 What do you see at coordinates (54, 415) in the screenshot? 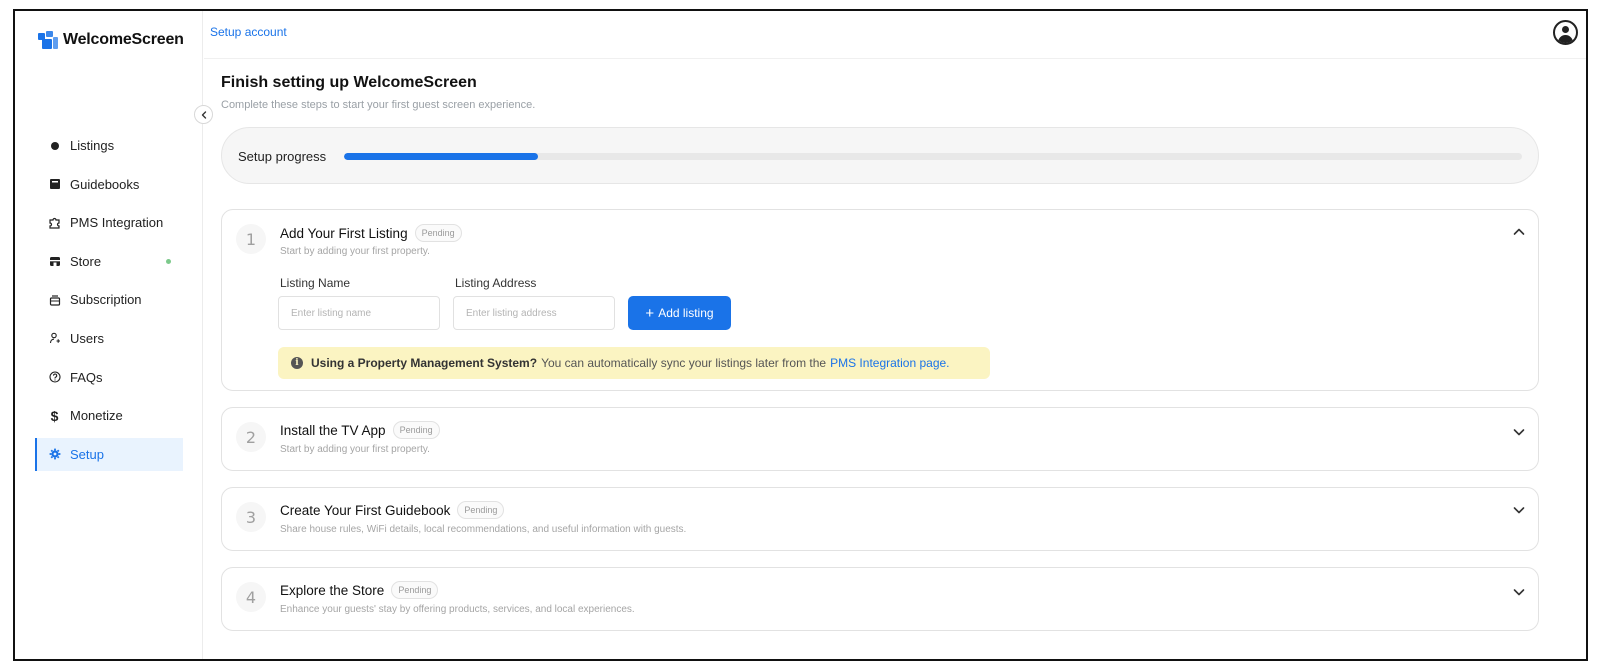
I see `dollar-icon: $` at bounding box center [54, 415].